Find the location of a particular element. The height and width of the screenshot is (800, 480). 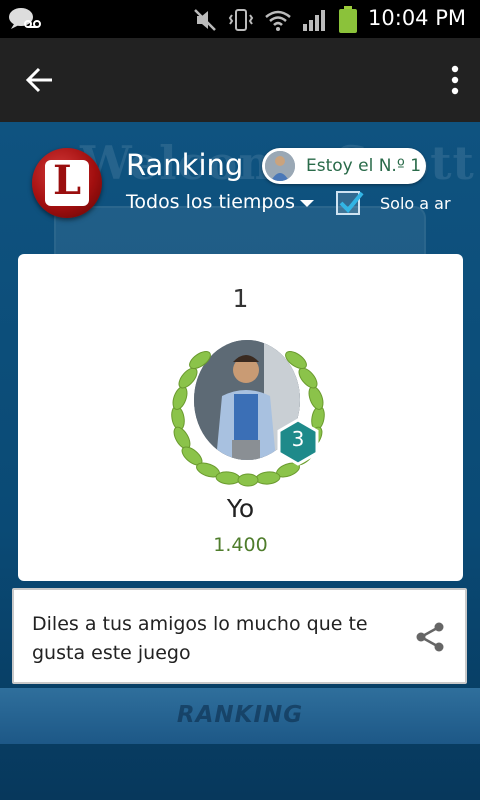

arrow-left-icon is located at coordinates (40, 80).